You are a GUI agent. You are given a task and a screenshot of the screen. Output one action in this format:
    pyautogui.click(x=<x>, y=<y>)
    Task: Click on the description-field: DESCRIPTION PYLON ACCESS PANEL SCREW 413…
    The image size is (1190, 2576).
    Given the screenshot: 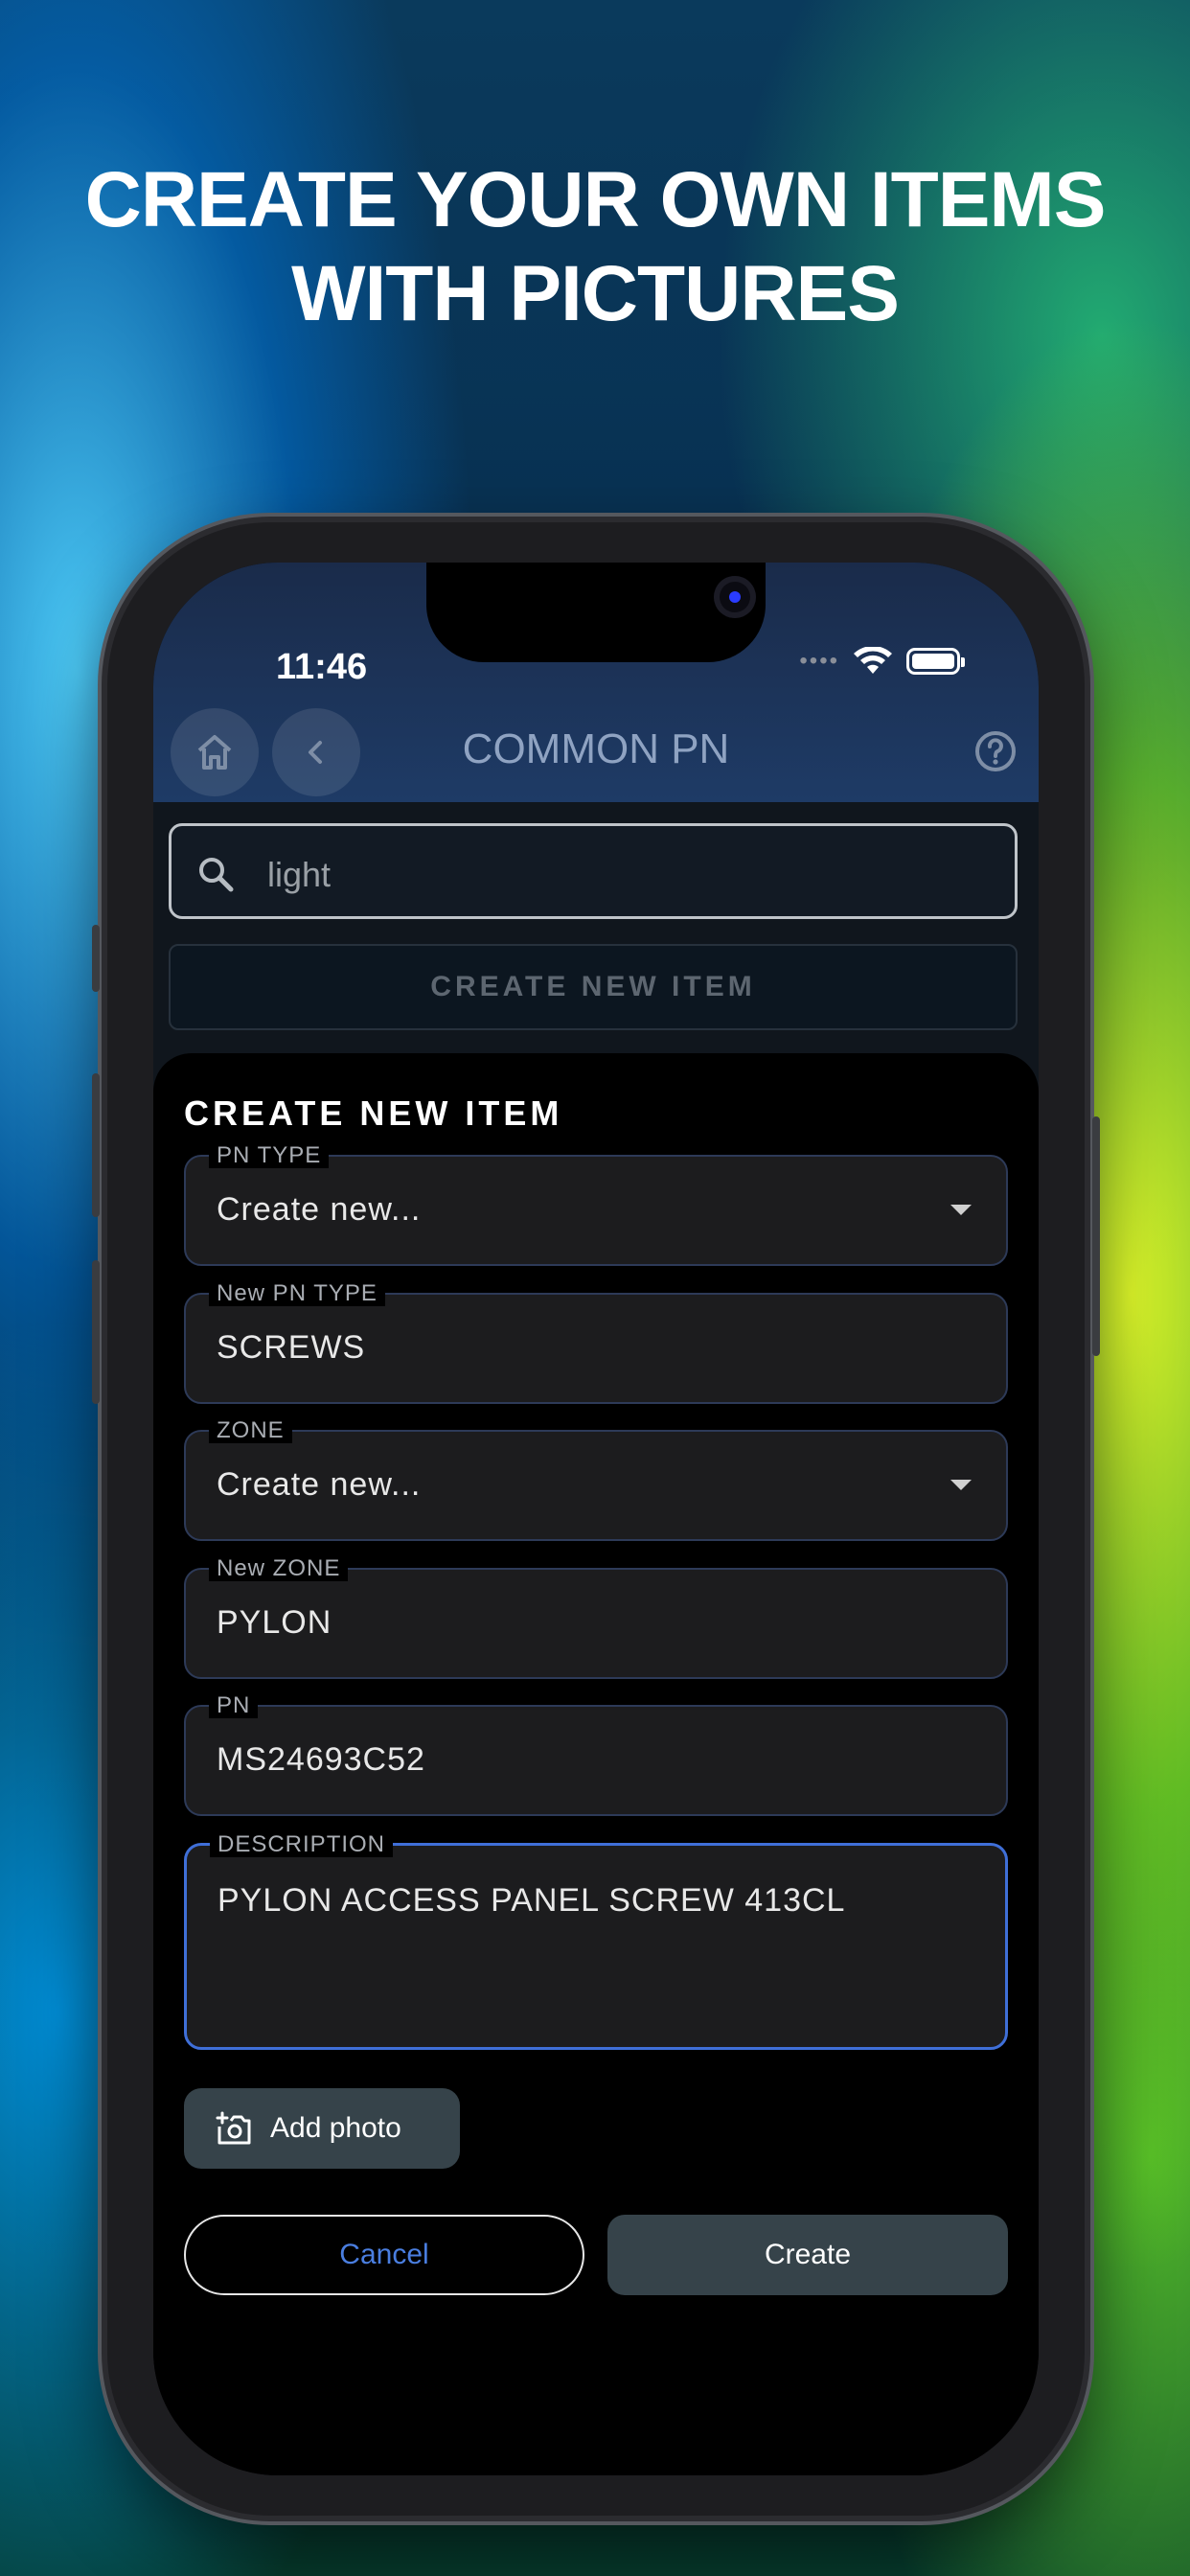 What is the action you would take?
    pyautogui.click(x=596, y=1941)
    